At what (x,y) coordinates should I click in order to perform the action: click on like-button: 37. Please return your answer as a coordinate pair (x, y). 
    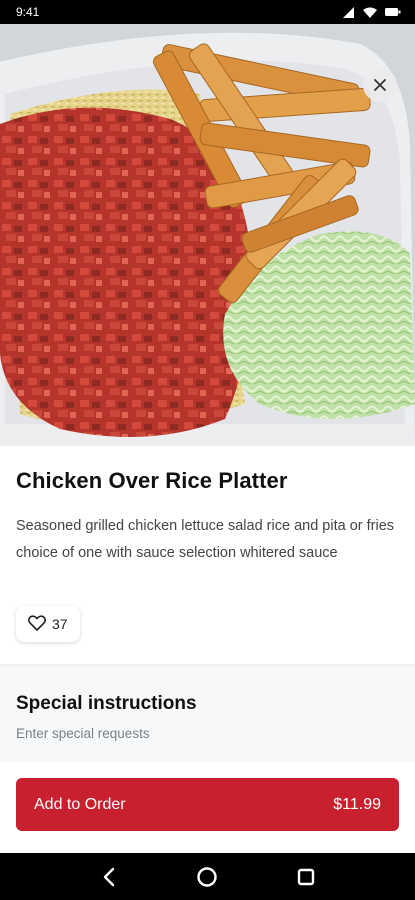
    Looking at the image, I should click on (48, 624).